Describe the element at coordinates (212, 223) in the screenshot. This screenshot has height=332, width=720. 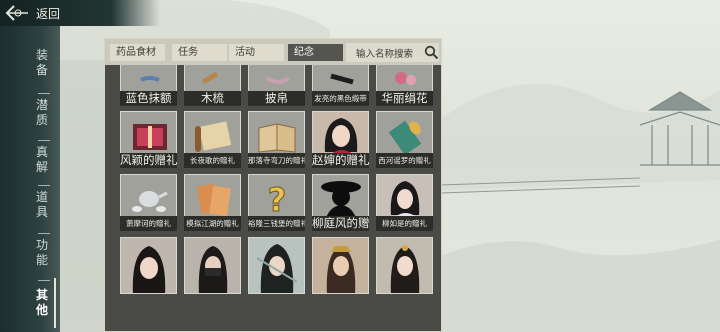
I see `item-name: 模拟江湖的赠礼` at that location.